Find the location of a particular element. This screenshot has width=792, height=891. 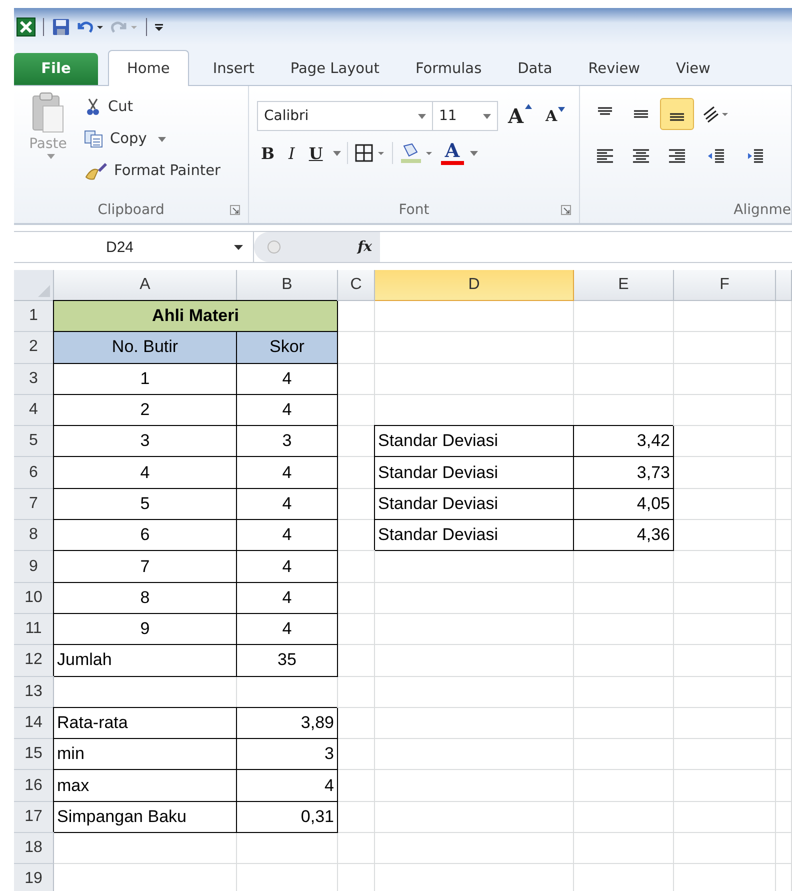

table-cell: 4,36 is located at coordinates (624, 536).